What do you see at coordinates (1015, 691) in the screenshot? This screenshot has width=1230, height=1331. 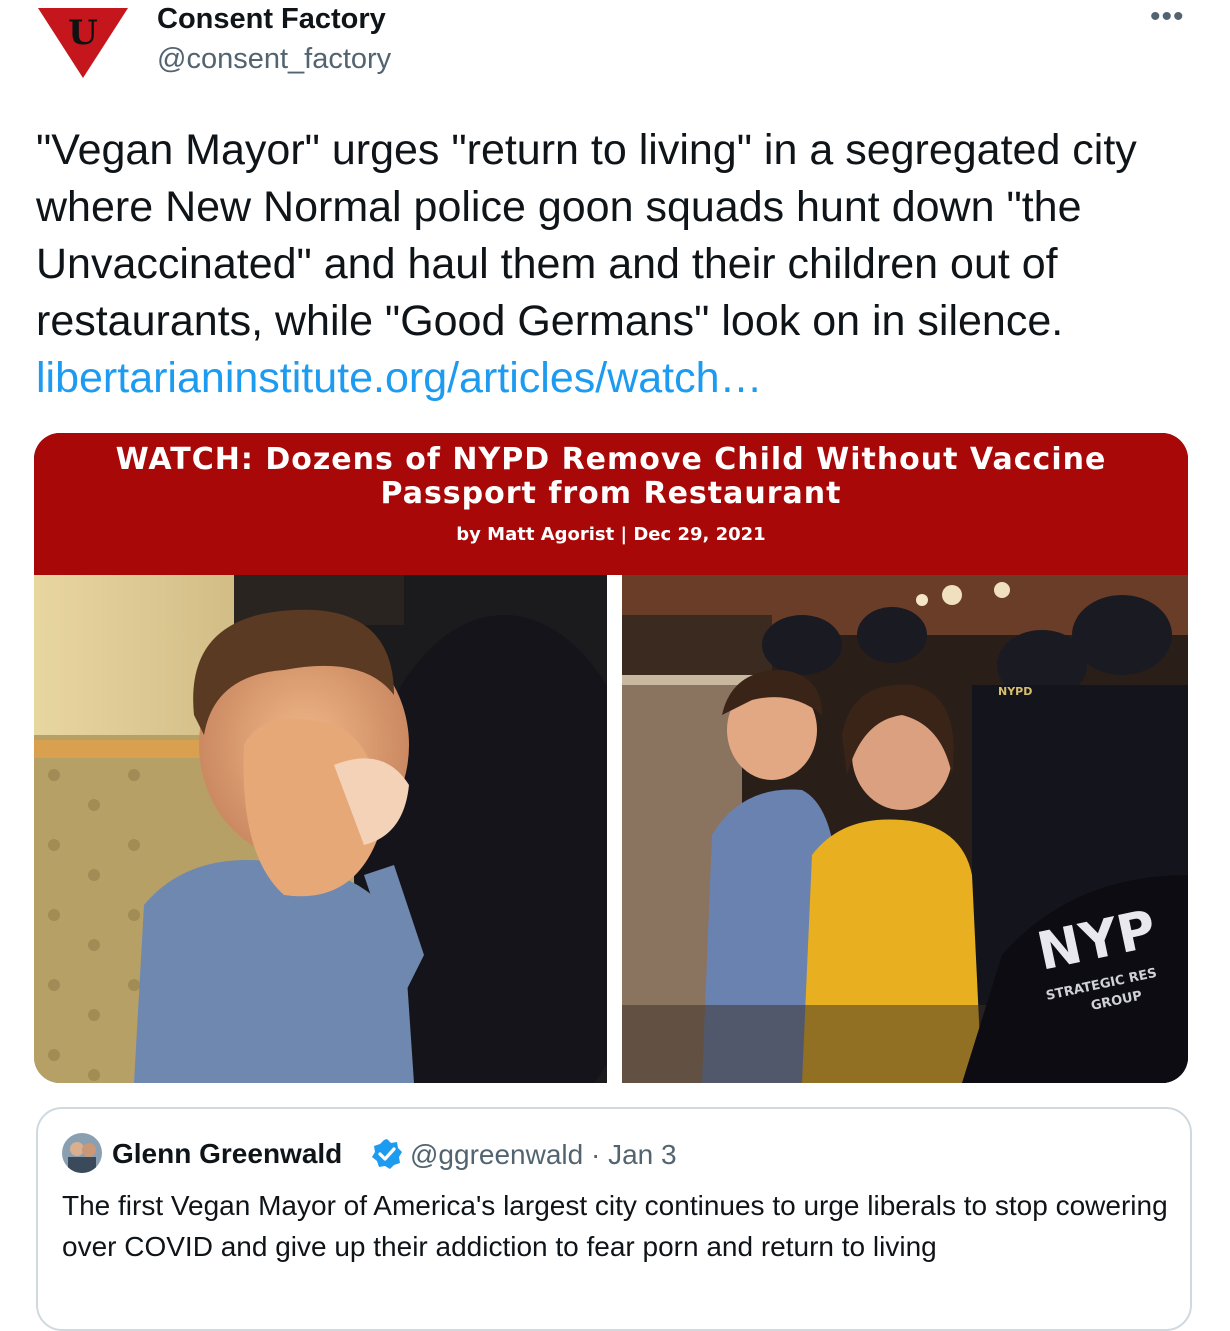 I see `cap-badge-text: NYPD` at bounding box center [1015, 691].